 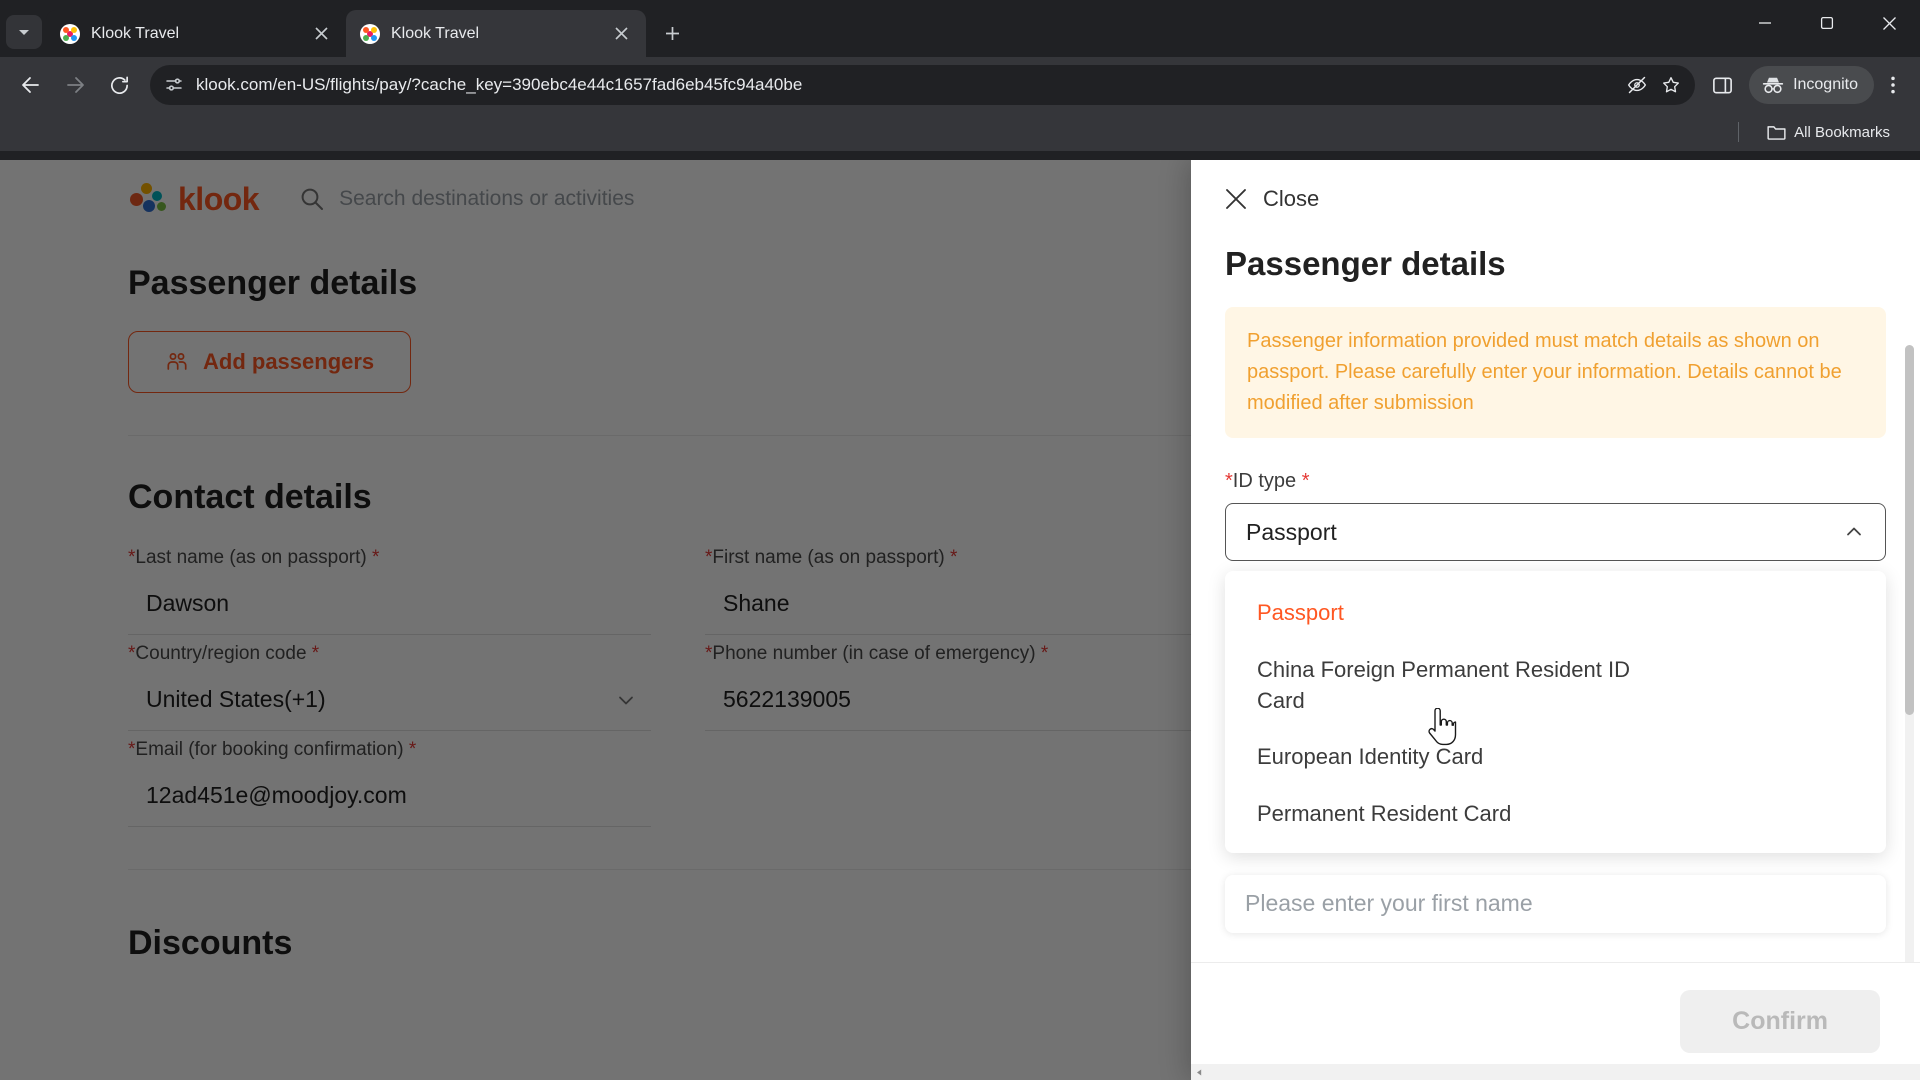 What do you see at coordinates (1776, 132) in the screenshot?
I see `folder-icon` at bounding box center [1776, 132].